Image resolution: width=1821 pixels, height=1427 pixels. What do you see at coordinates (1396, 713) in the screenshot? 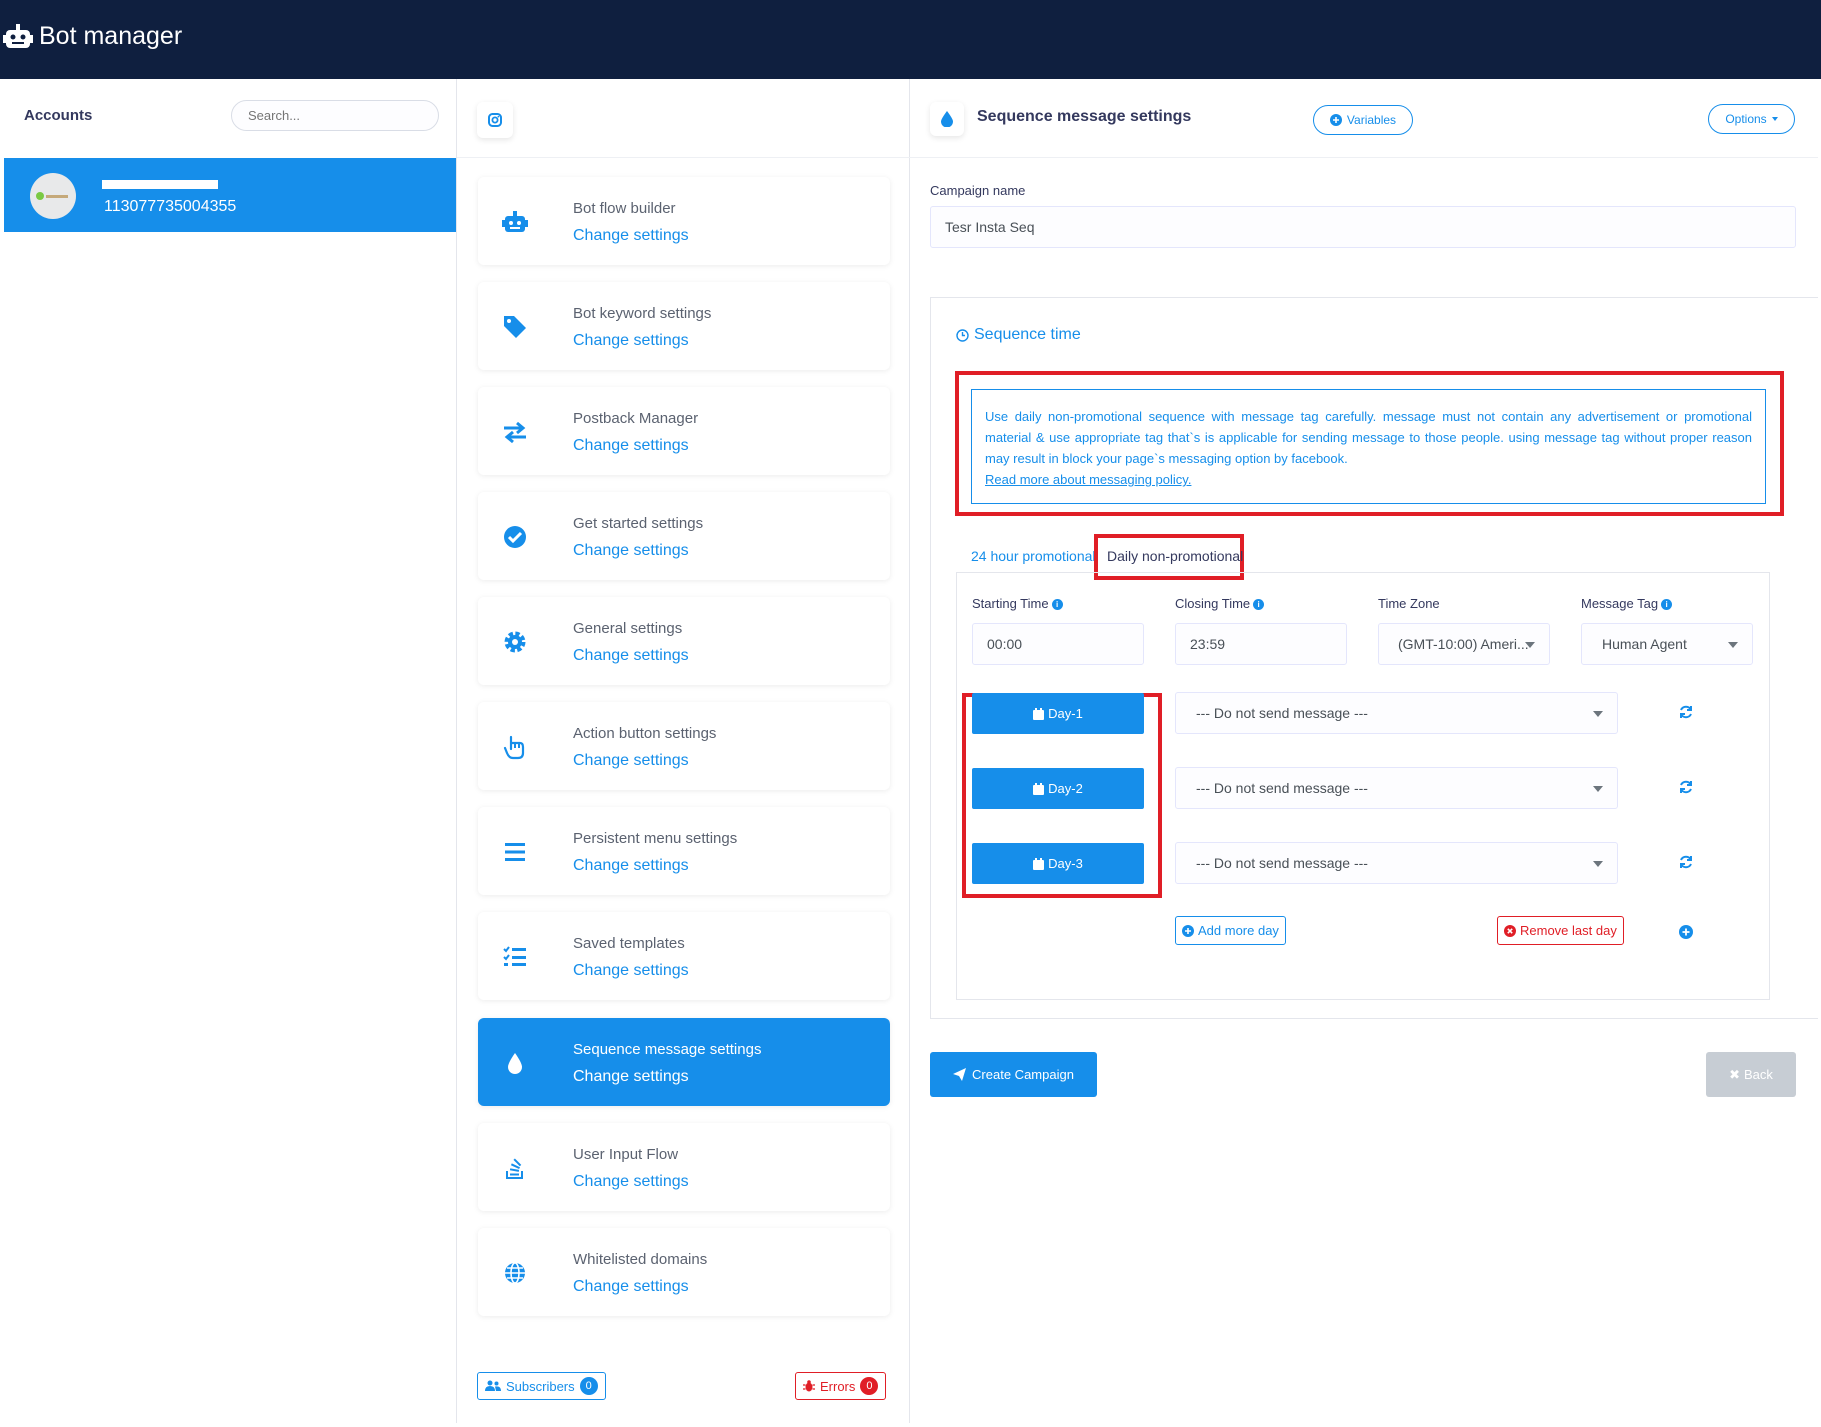
I see `day-1-message-select: --- Do not send message ---` at bounding box center [1396, 713].